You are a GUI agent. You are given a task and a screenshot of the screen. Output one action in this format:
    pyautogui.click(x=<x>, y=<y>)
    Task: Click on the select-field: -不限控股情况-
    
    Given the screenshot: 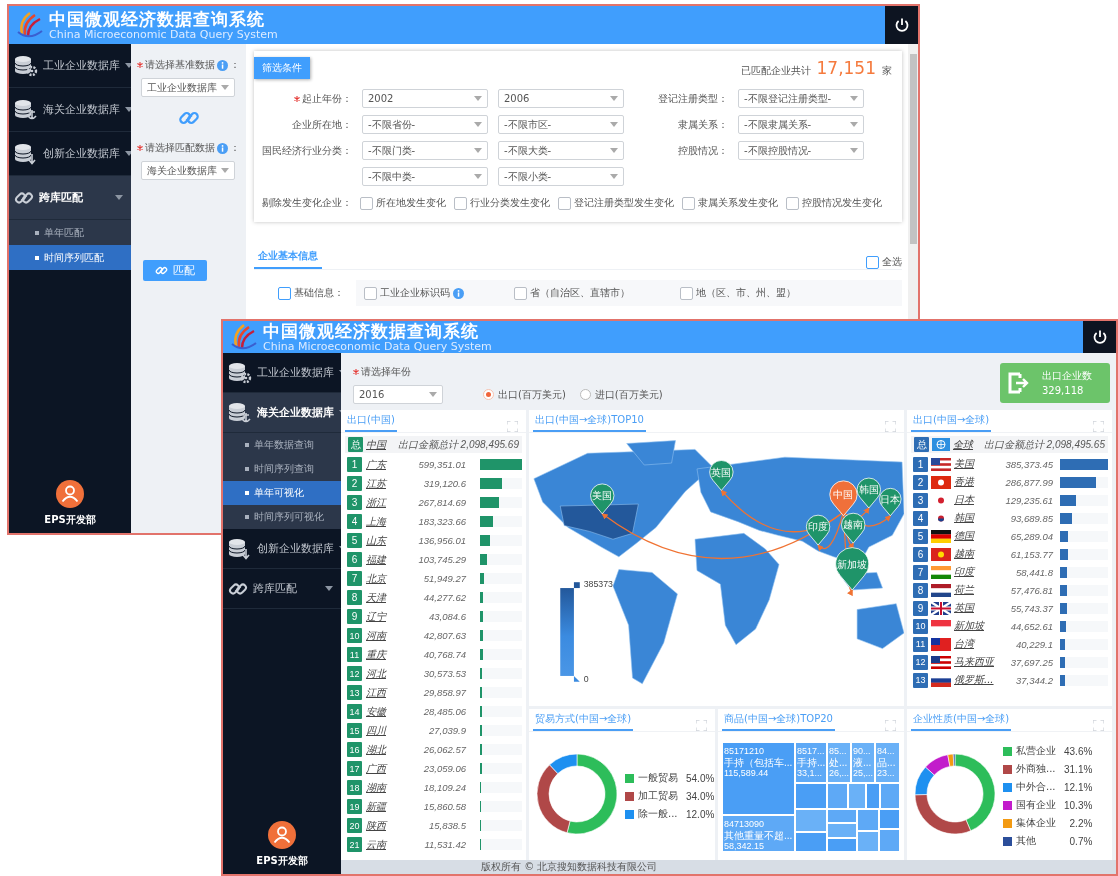 What is the action you would take?
    pyautogui.click(x=801, y=150)
    